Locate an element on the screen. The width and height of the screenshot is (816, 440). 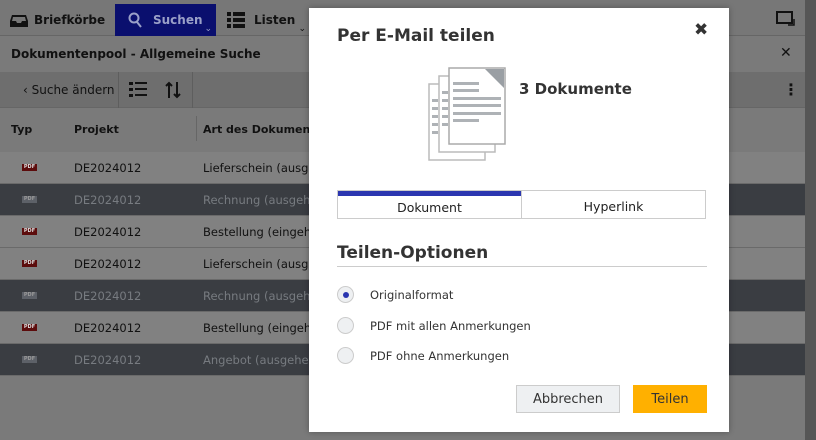
list-view-icon is located at coordinates (138, 90).